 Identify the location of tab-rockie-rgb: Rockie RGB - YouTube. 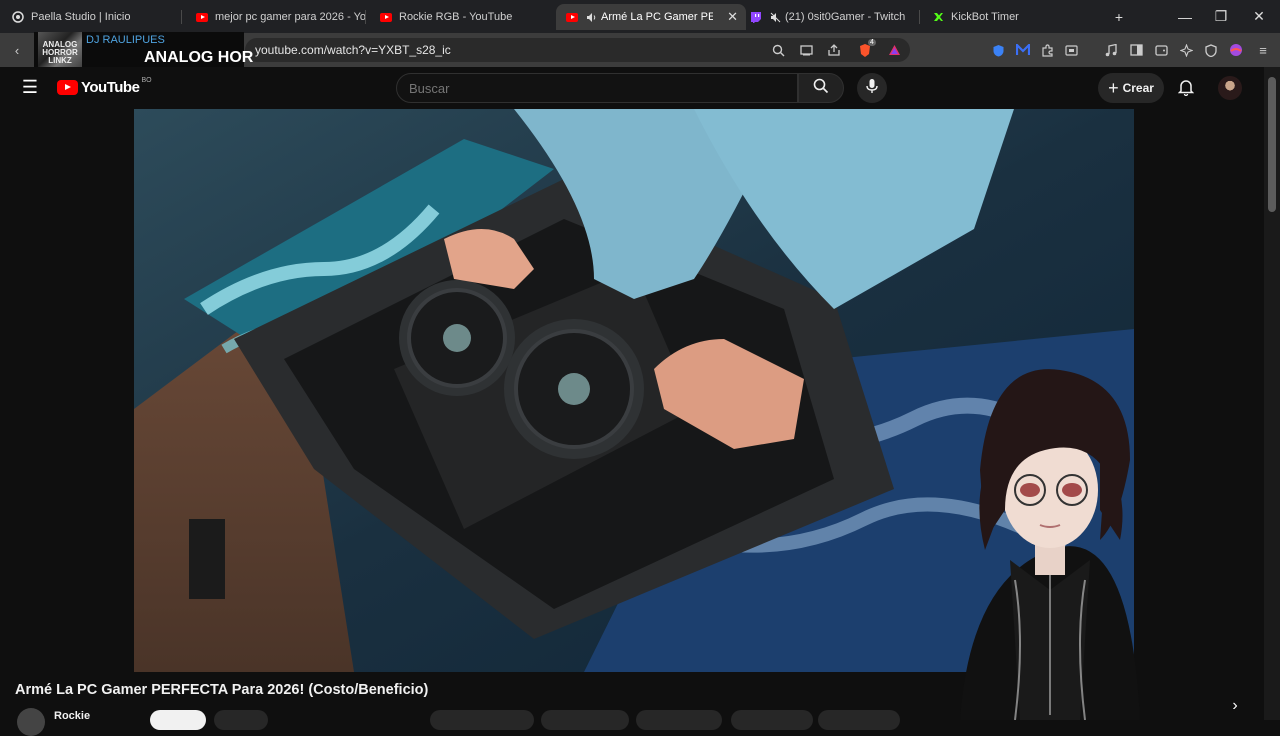
(465, 17).